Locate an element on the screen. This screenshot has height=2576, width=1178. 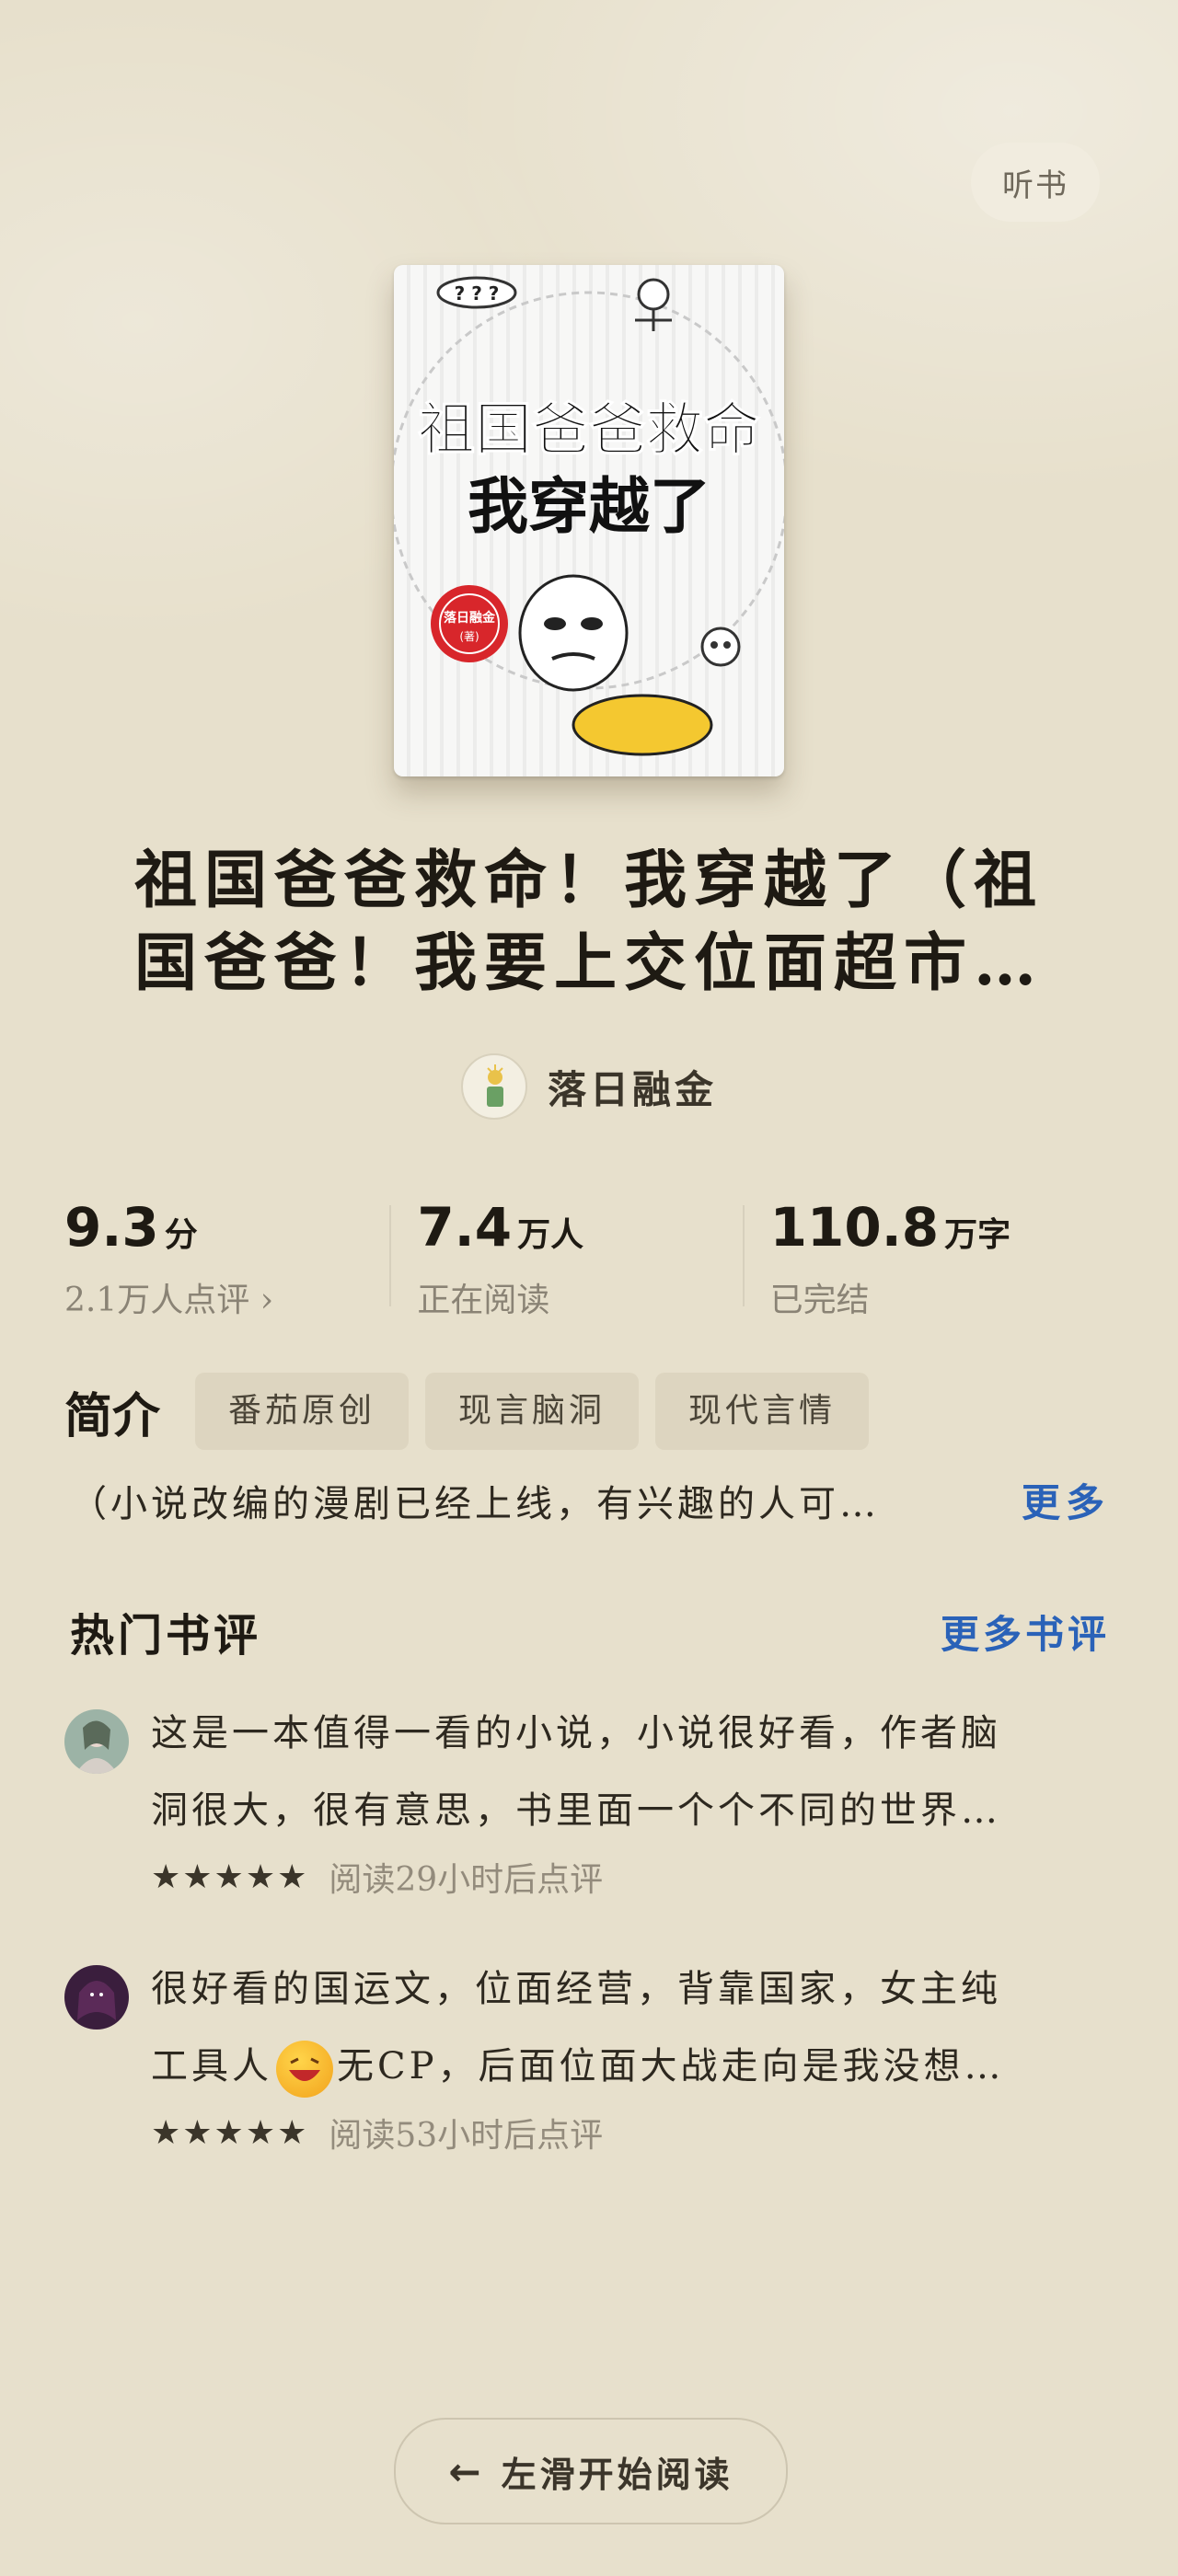
reviews-header: 热门书评 更多书评 is located at coordinates (590, 1631).